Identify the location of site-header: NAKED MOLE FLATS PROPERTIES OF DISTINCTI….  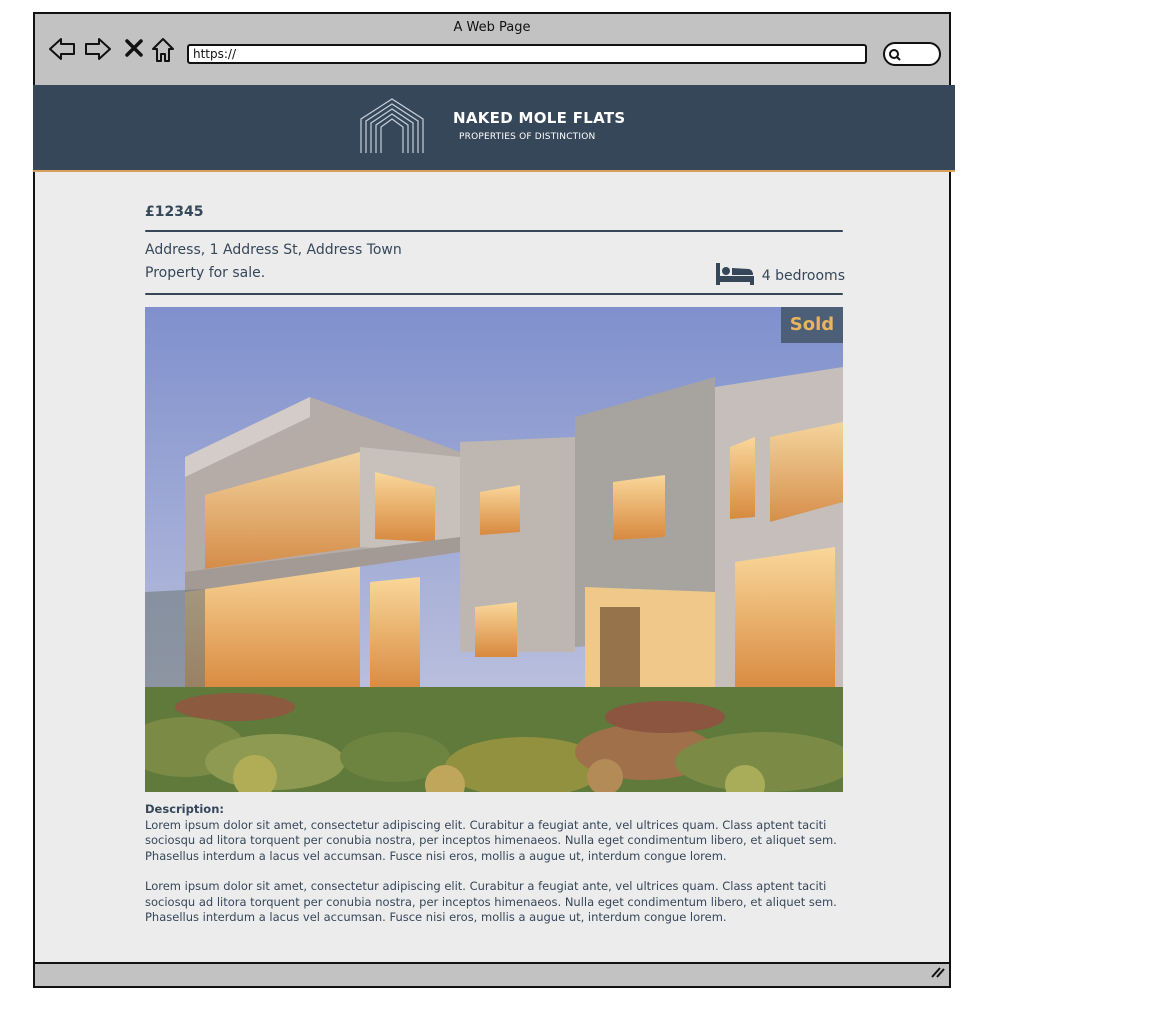
(494, 128).